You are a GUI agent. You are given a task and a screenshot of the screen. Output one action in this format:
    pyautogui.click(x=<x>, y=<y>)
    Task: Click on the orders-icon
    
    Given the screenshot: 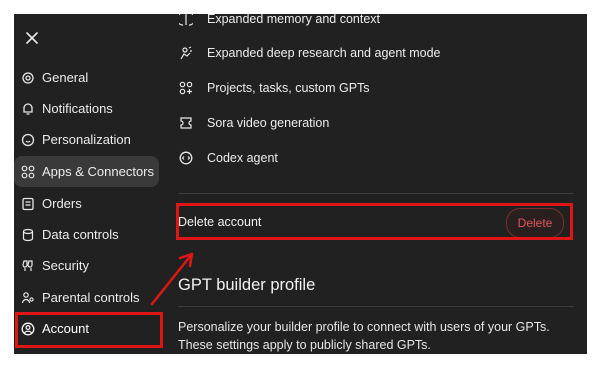 What is the action you would take?
    pyautogui.click(x=28, y=204)
    